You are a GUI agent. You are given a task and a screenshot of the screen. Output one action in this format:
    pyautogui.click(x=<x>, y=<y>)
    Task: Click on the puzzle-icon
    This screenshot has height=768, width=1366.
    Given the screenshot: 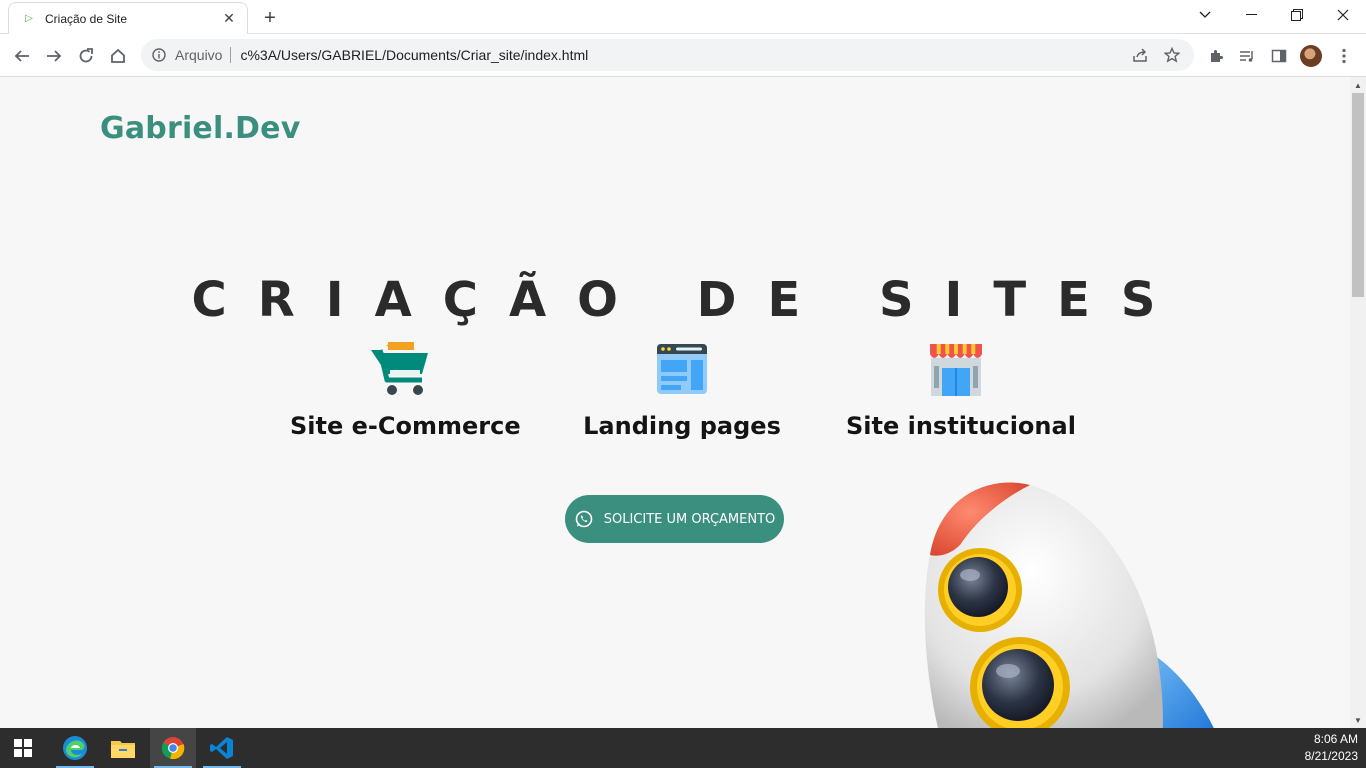 What is the action you would take?
    pyautogui.click(x=1217, y=56)
    